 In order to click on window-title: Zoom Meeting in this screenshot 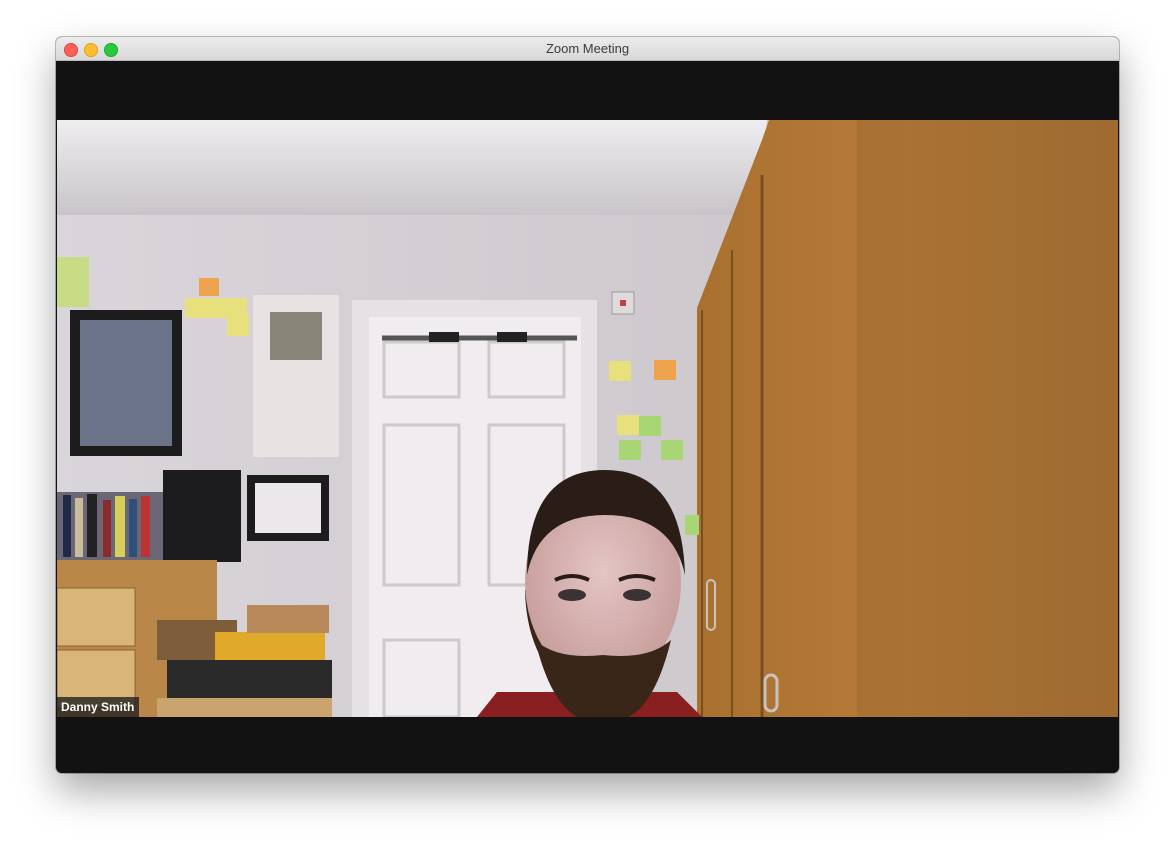, I will do `click(587, 48)`.